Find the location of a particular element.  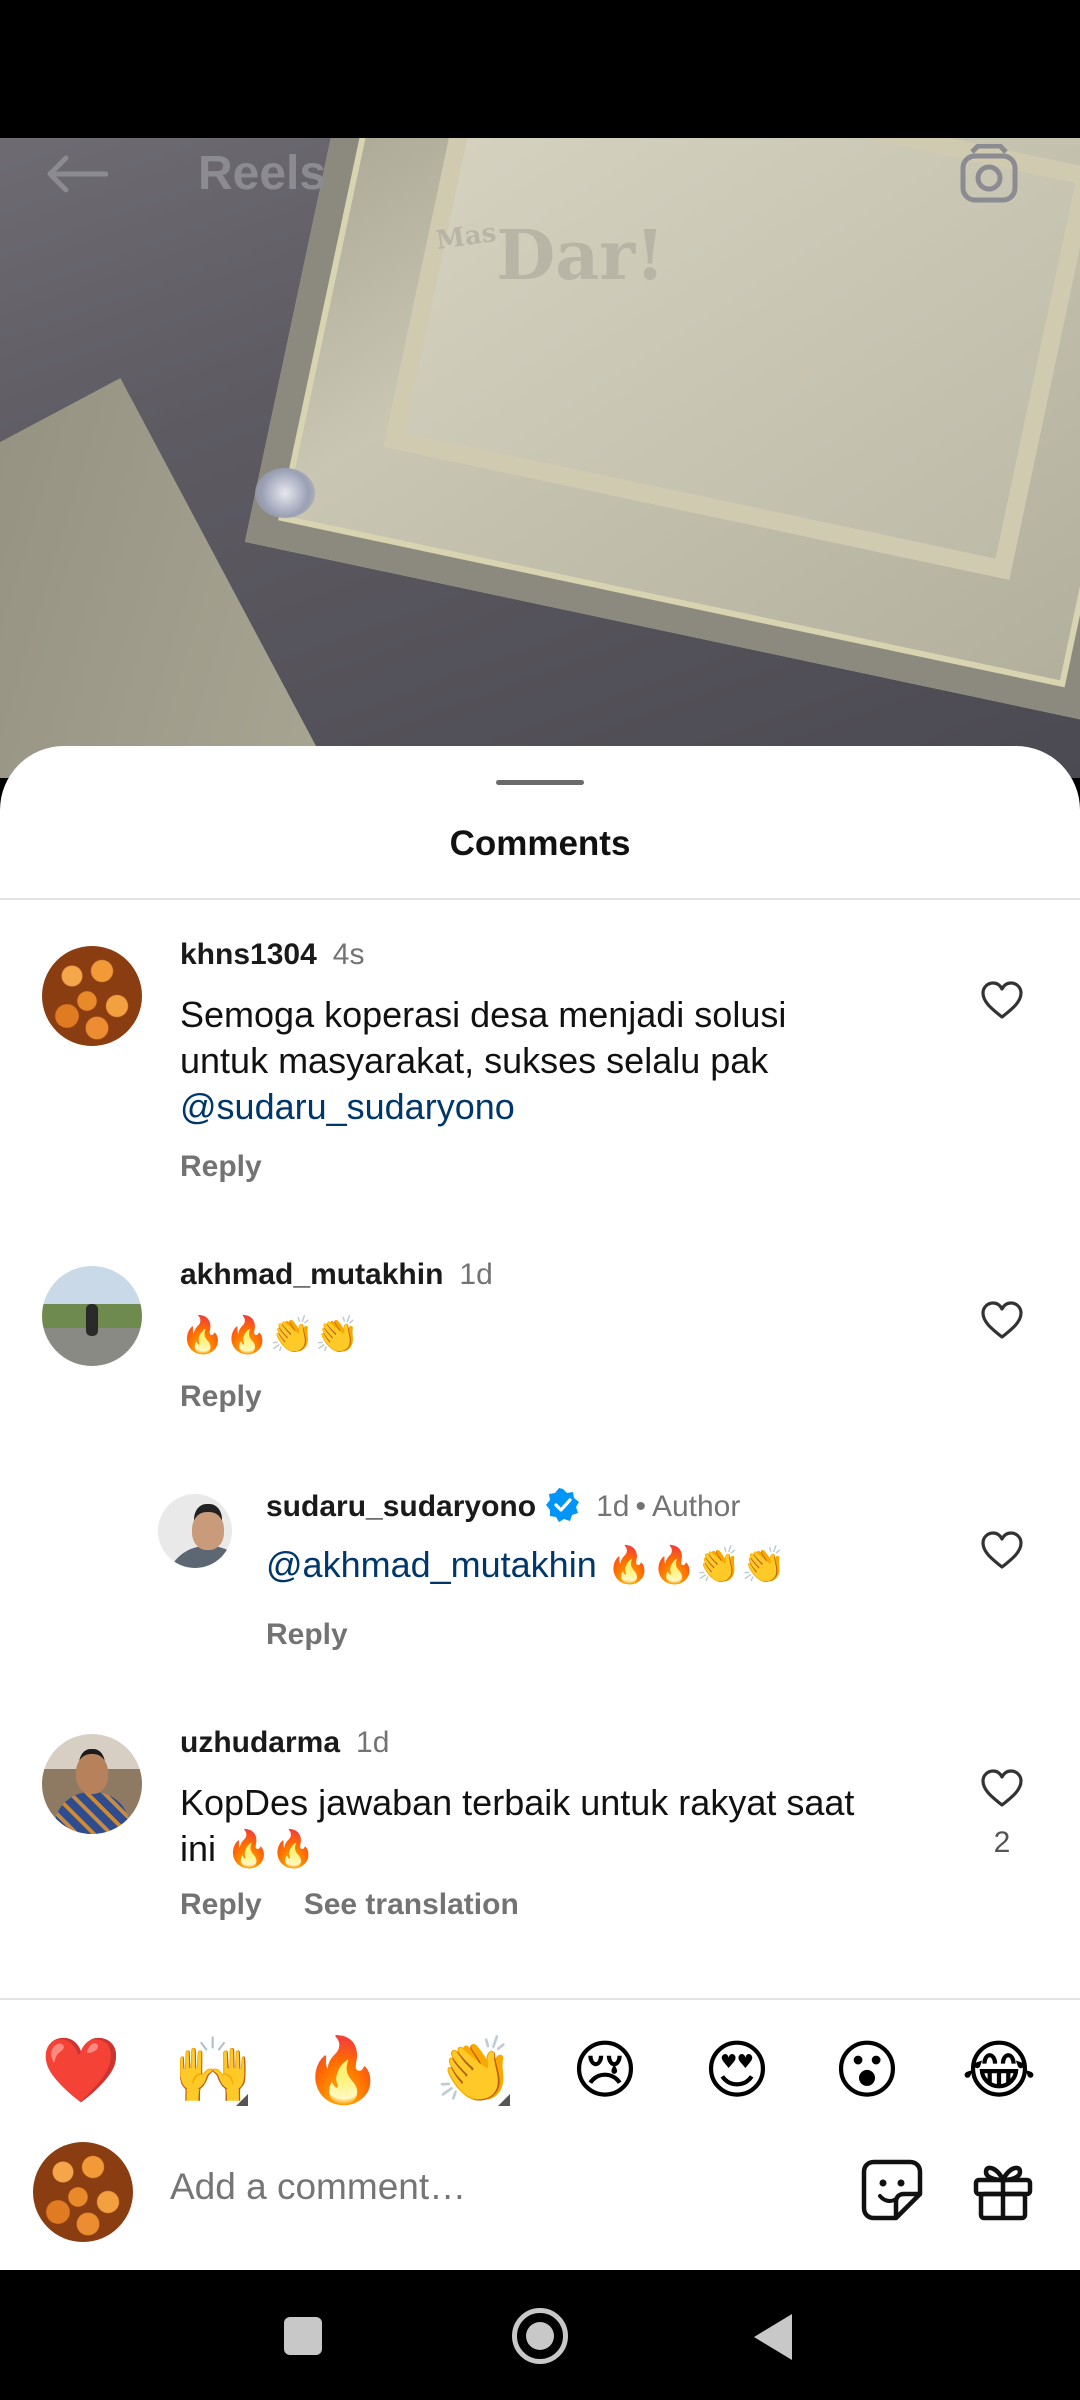

emoji-heart-eyes-button: 😍 is located at coordinates (737, 2070).